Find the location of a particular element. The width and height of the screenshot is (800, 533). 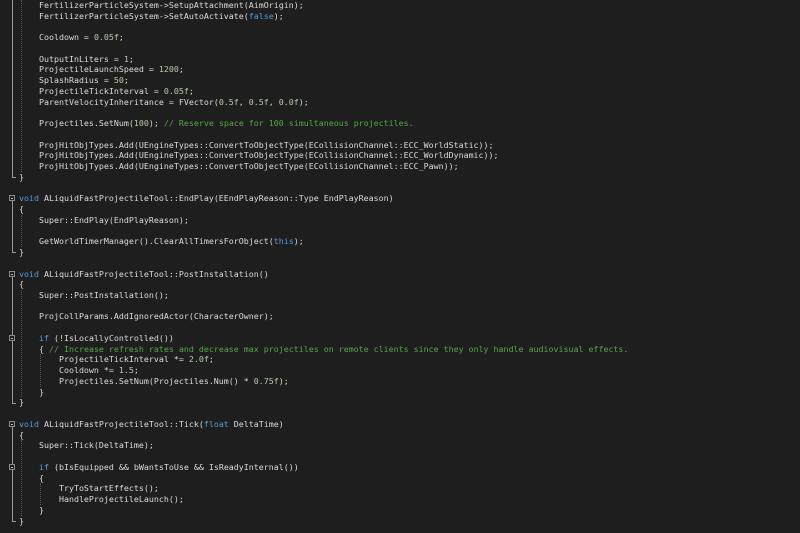

code-text: if (!IsLocallyControlled()) is located at coordinates (106, 337).